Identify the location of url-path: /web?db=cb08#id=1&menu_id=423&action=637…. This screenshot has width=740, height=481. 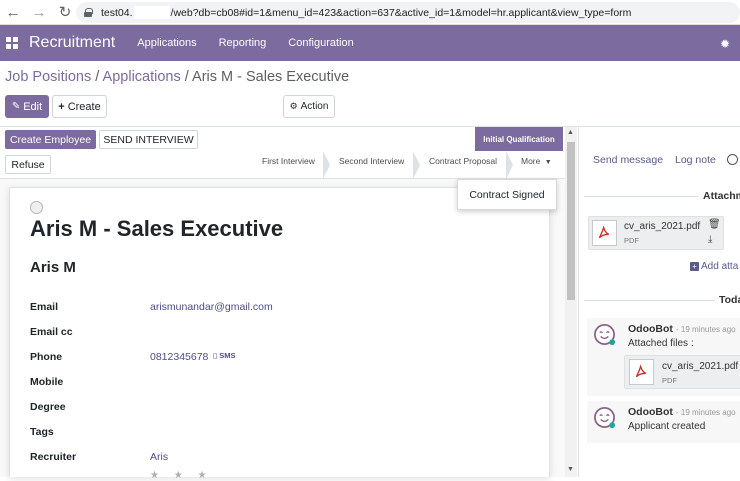
(401, 12).